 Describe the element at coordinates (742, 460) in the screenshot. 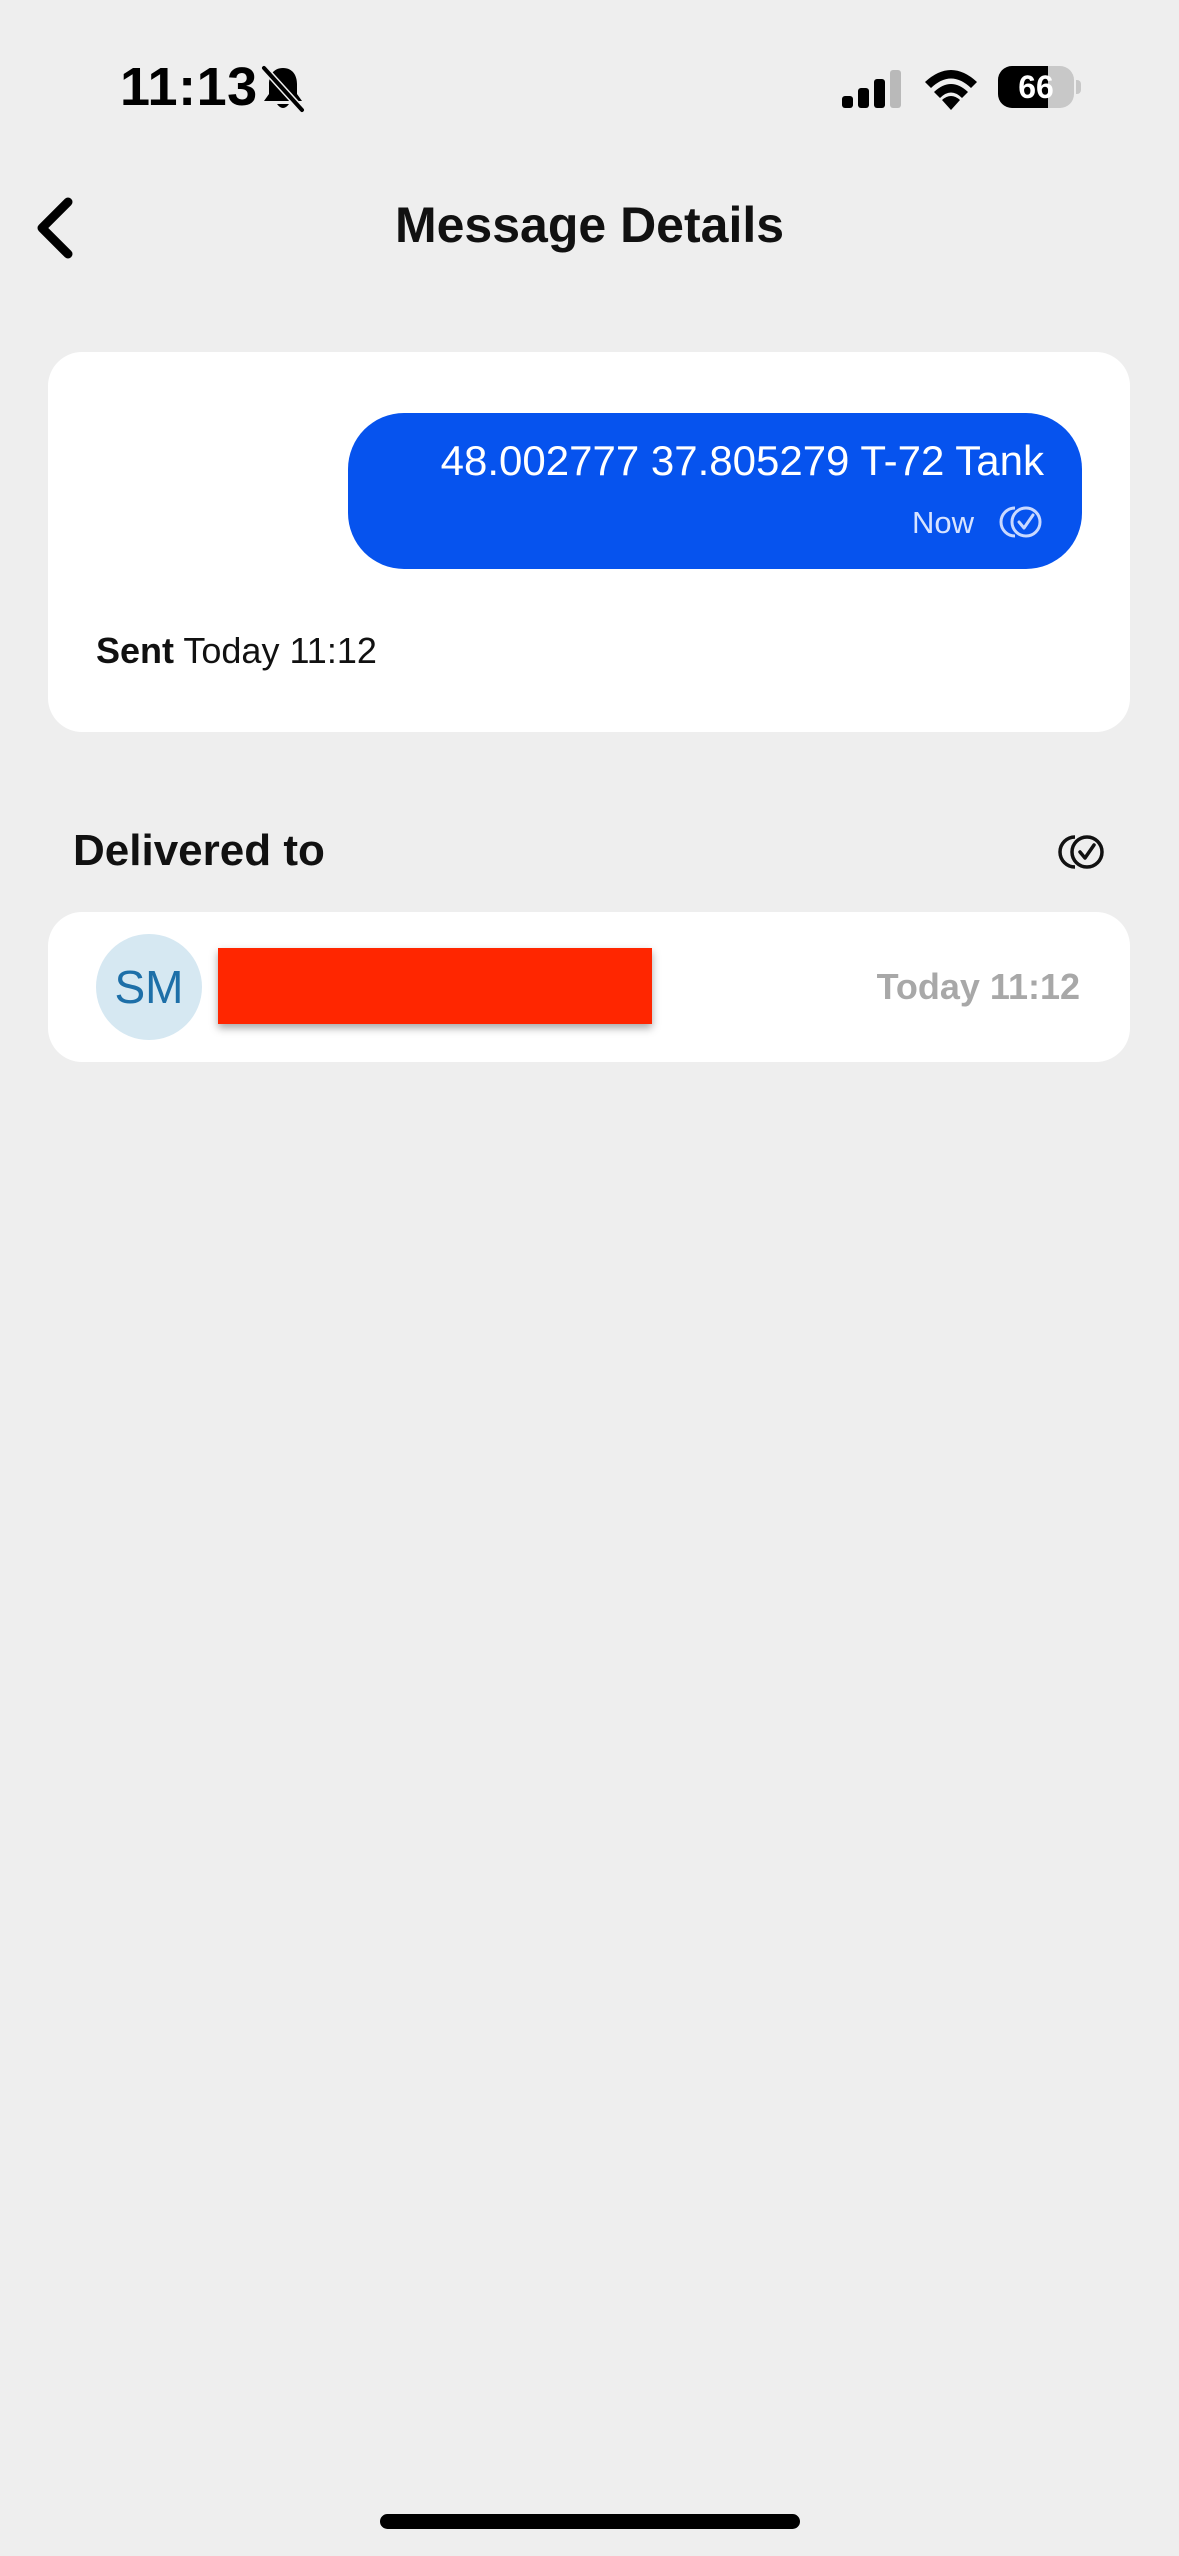

I see `message-text: 48.002777 37.805279 T-72 Tank` at that location.